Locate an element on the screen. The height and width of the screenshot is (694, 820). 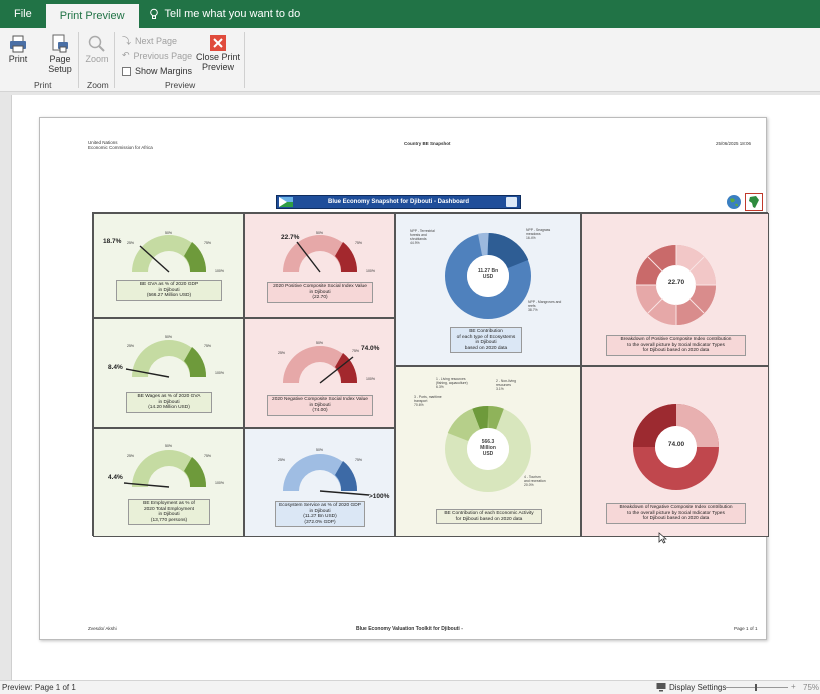
show-margins-checkbox: Show Margins is located at coordinates (157, 71).